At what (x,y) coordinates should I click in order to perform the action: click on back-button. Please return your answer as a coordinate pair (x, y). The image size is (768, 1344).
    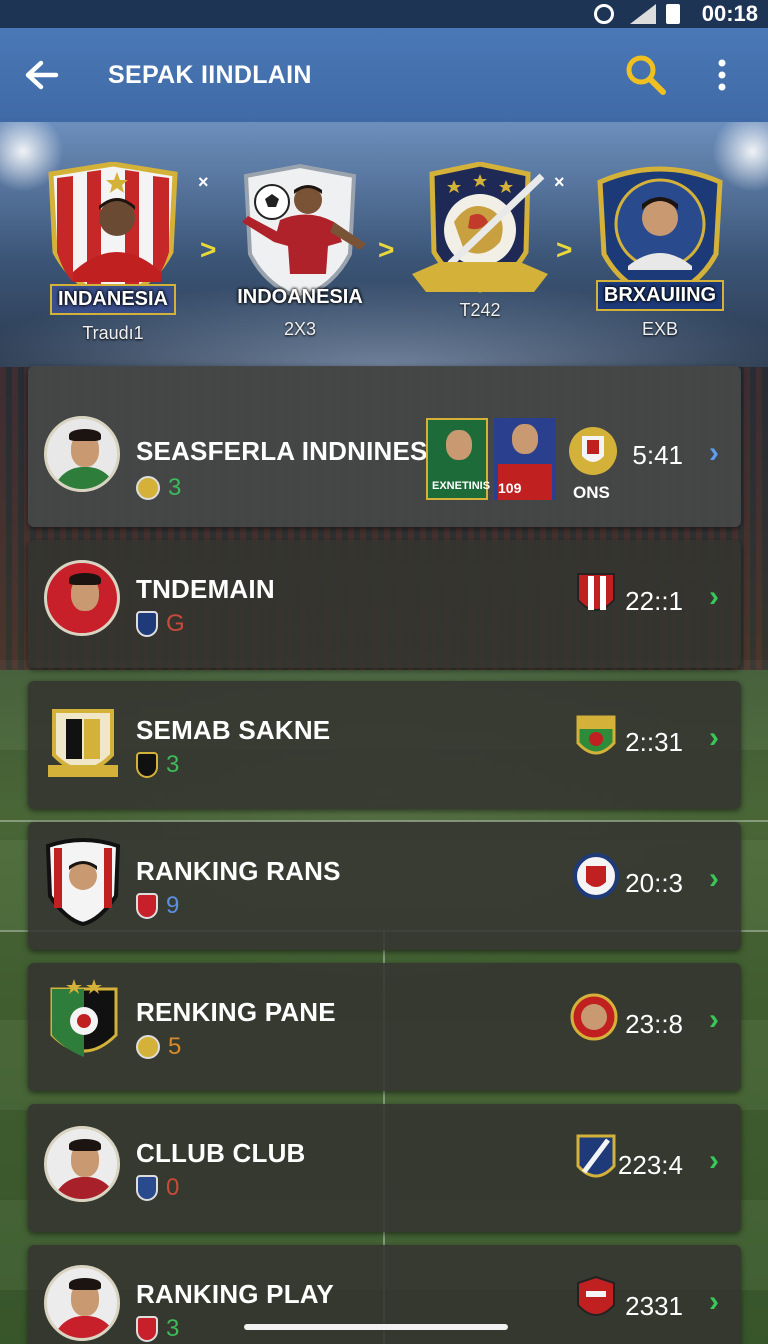
    Looking at the image, I should click on (42, 75).